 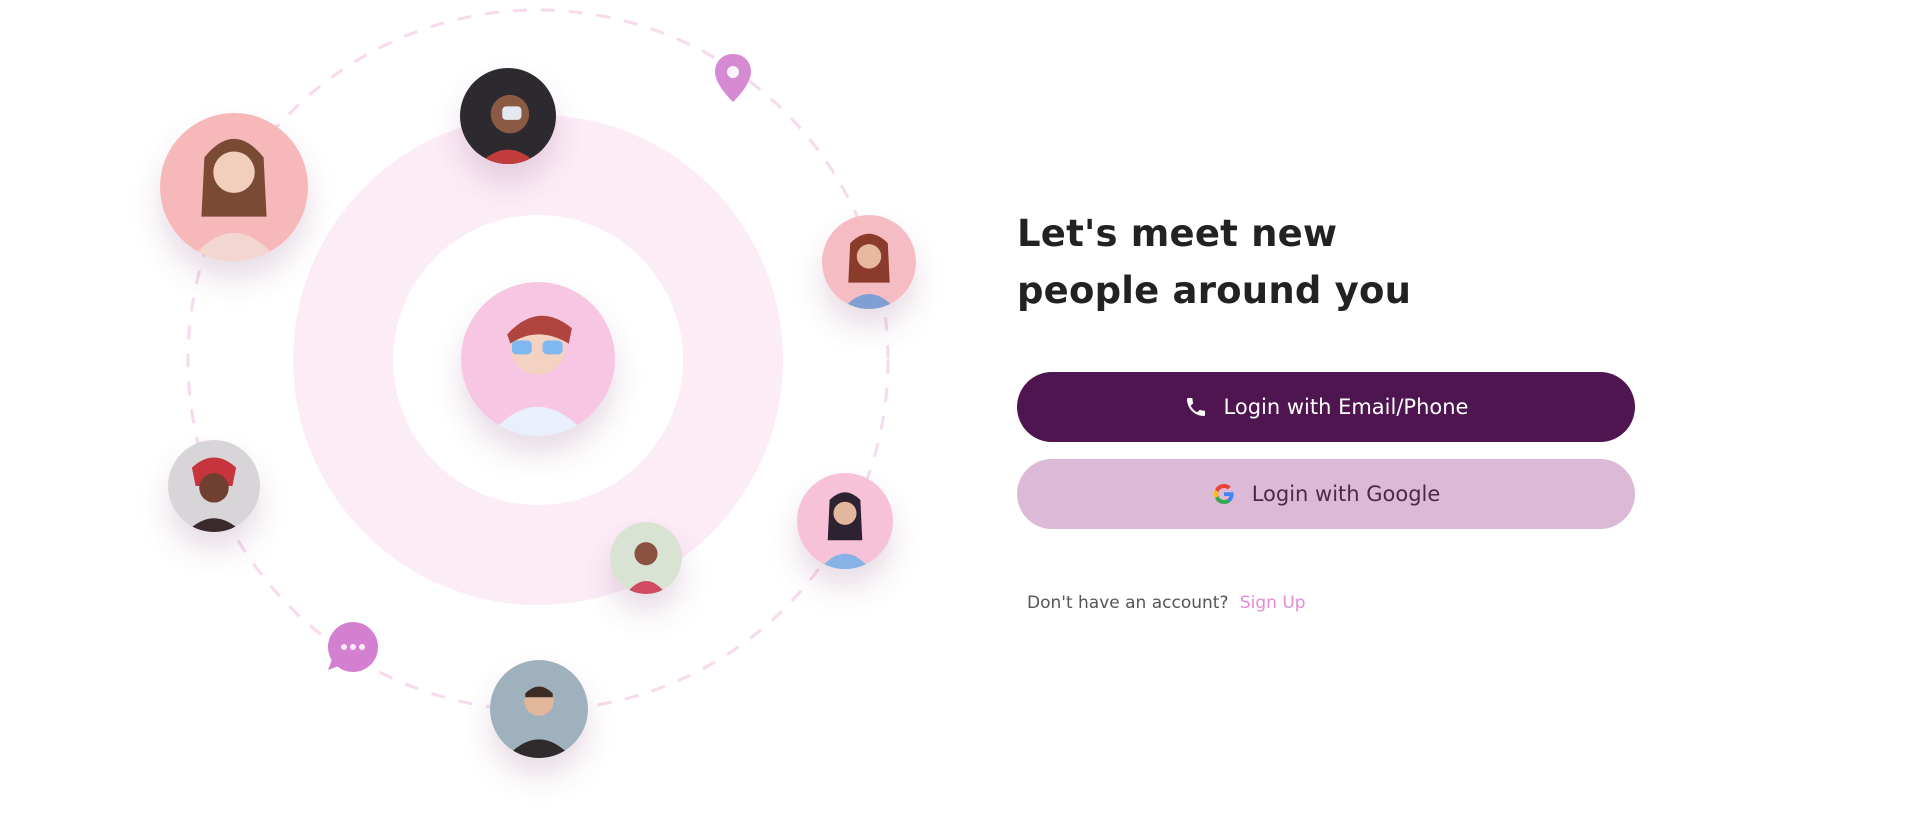 What do you see at coordinates (1196, 407) in the screenshot?
I see `phone-icon` at bounding box center [1196, 407].